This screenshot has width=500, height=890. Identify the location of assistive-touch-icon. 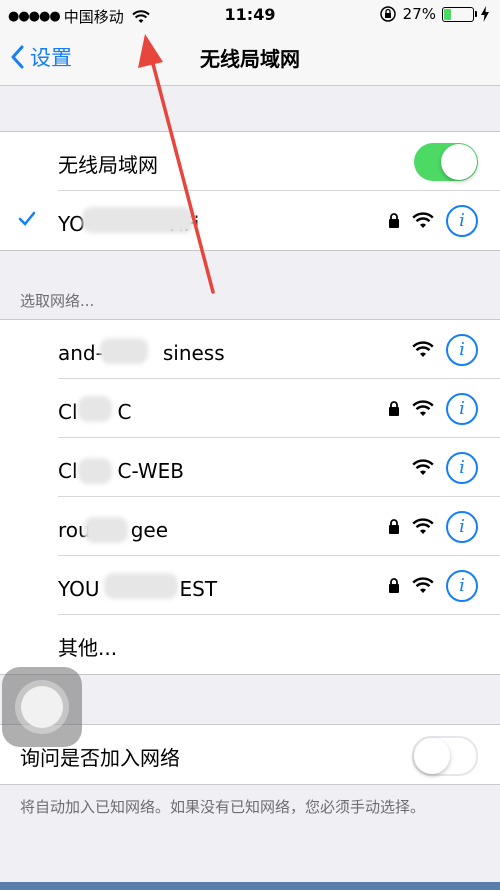
(42, 707).